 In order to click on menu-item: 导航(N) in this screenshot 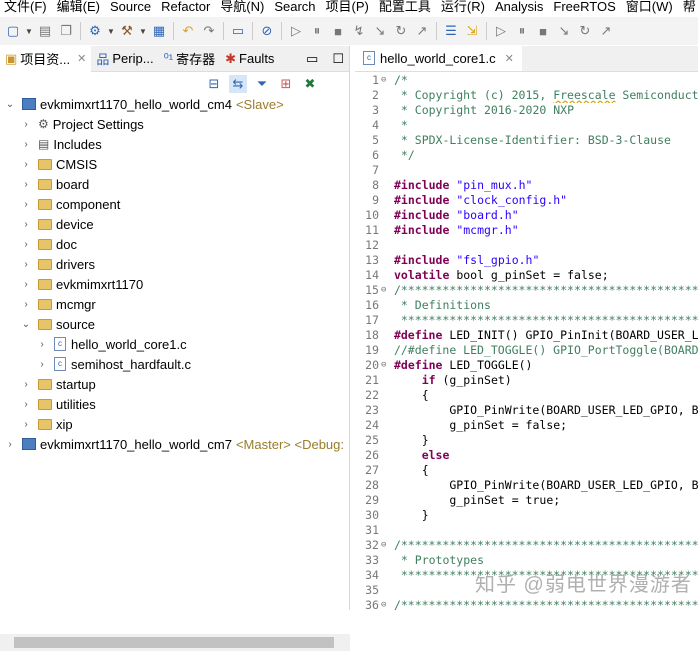, I will do `click(243, 8)`.